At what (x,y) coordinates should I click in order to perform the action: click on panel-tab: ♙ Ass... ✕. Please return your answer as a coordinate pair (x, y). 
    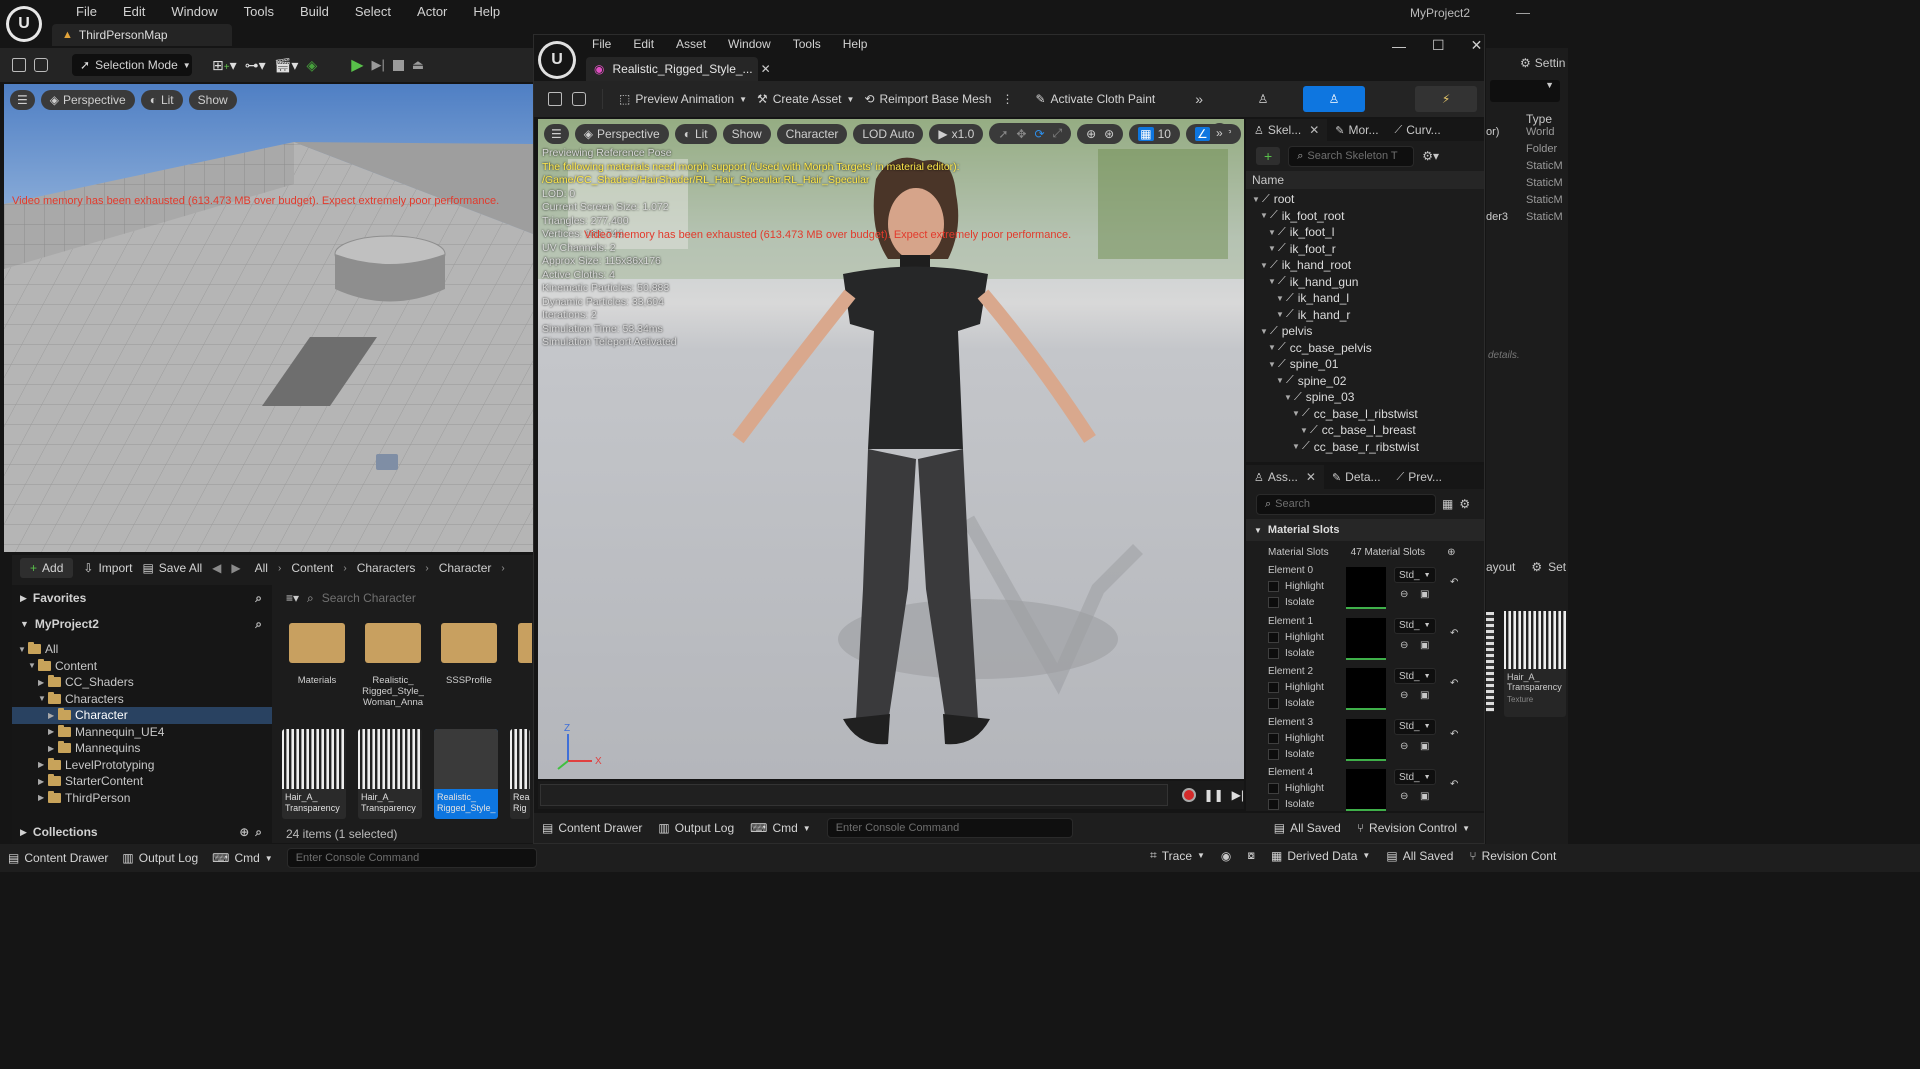
    Looking at the image, I should click on (1285, 477).